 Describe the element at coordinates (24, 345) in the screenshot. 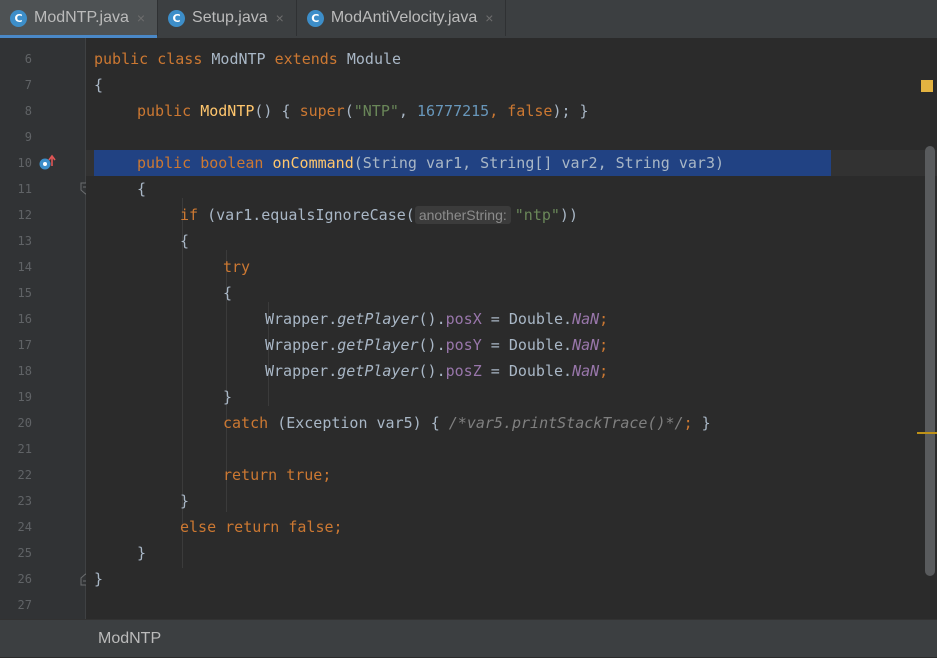

I see `line-number: 17` at that location.